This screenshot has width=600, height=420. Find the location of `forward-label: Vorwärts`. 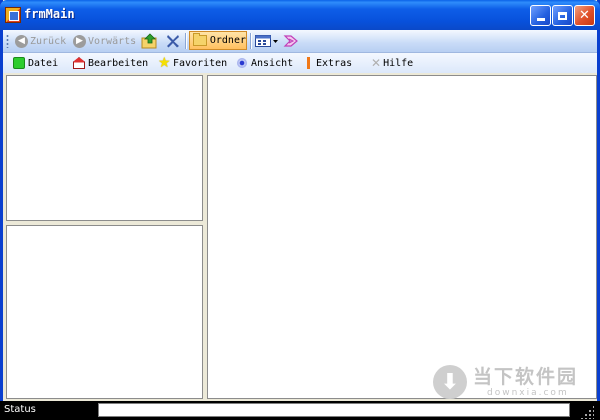

forward-label: Vorwärts is located at coordinates (112, 41).